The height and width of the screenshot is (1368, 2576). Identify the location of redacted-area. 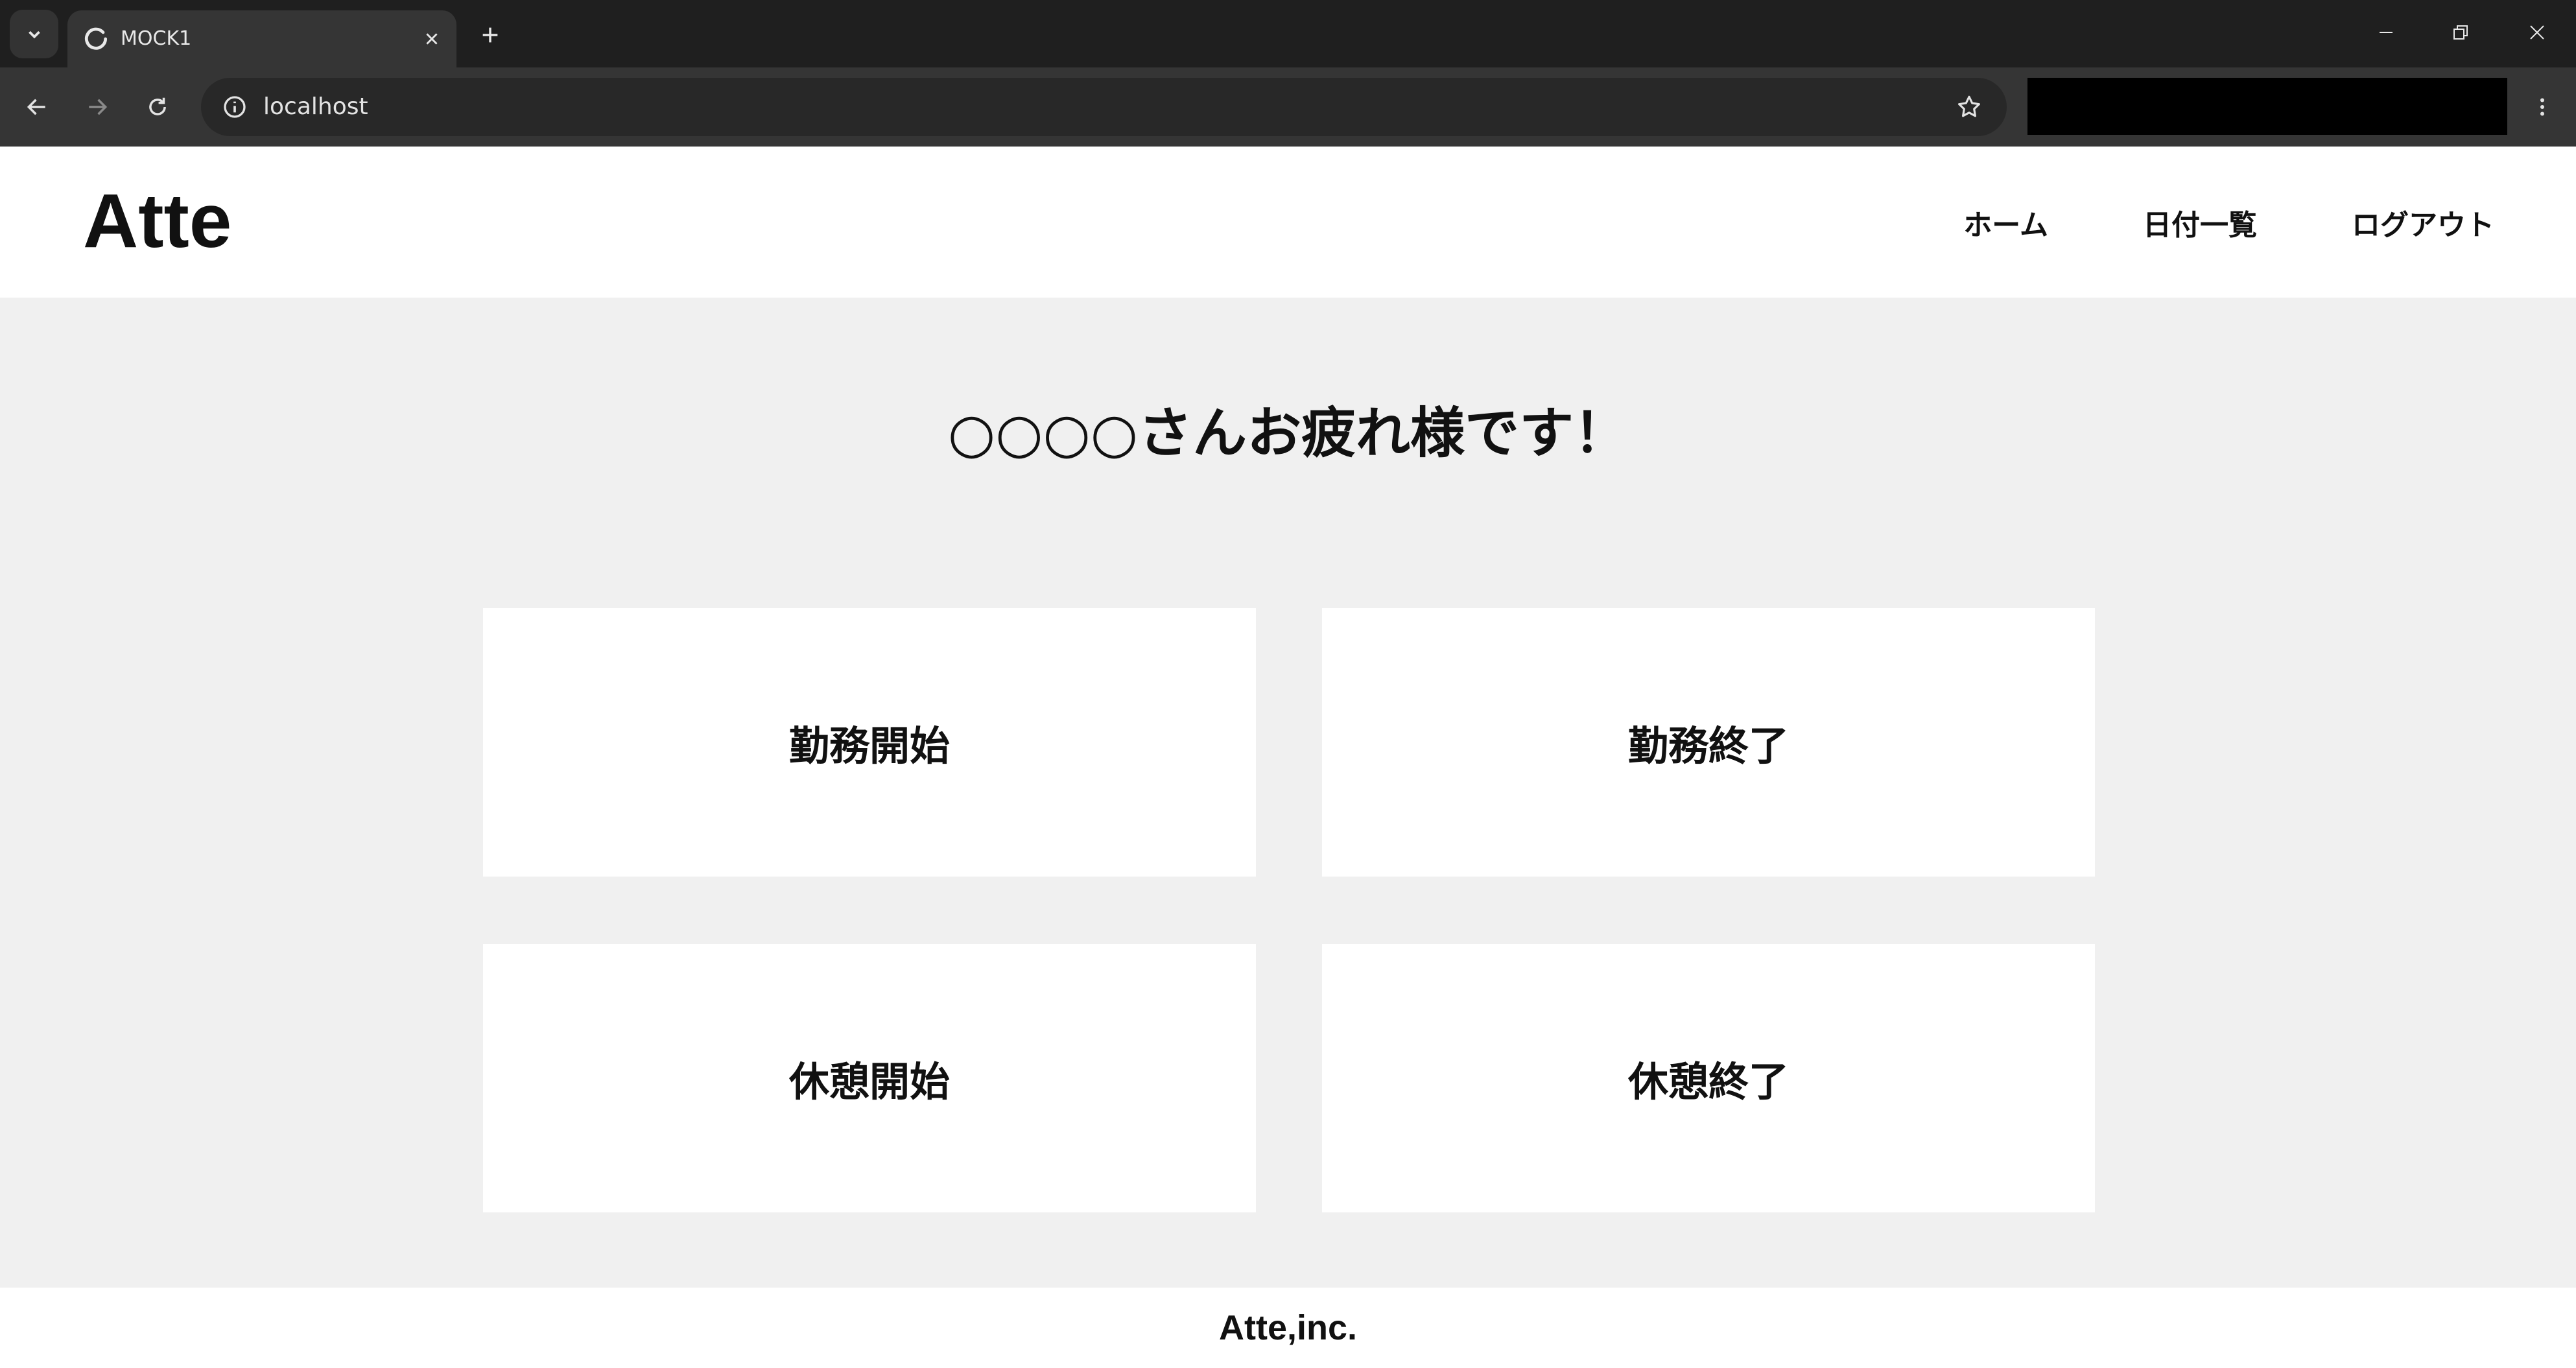
(2267, 107).